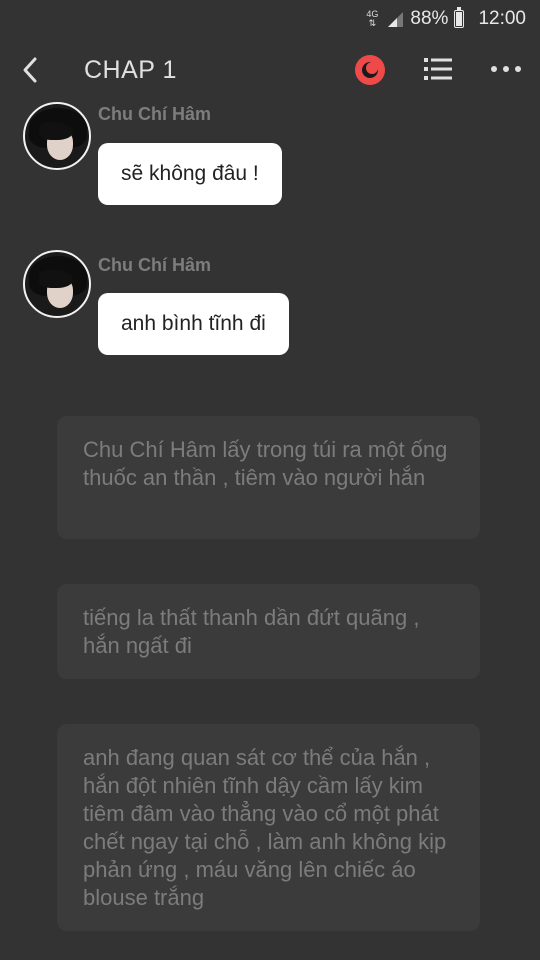  I want to click on clock: 12:00, so click(502, 18).